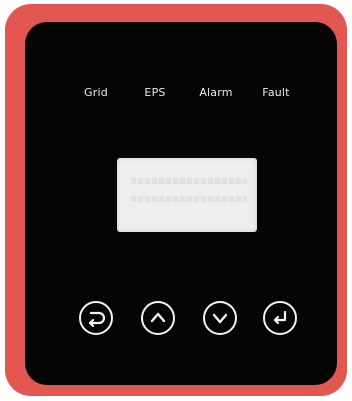 The height and width of the screenshot is (401, 352). I want to click on down-arrow-icon, so click(220, 318).